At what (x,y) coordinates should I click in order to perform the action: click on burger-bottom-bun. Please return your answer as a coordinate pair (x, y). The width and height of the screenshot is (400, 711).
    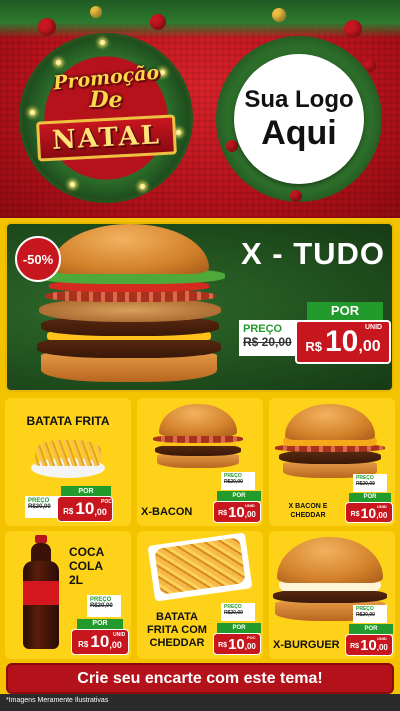
    Looking at the image, I should click on (198, 461).